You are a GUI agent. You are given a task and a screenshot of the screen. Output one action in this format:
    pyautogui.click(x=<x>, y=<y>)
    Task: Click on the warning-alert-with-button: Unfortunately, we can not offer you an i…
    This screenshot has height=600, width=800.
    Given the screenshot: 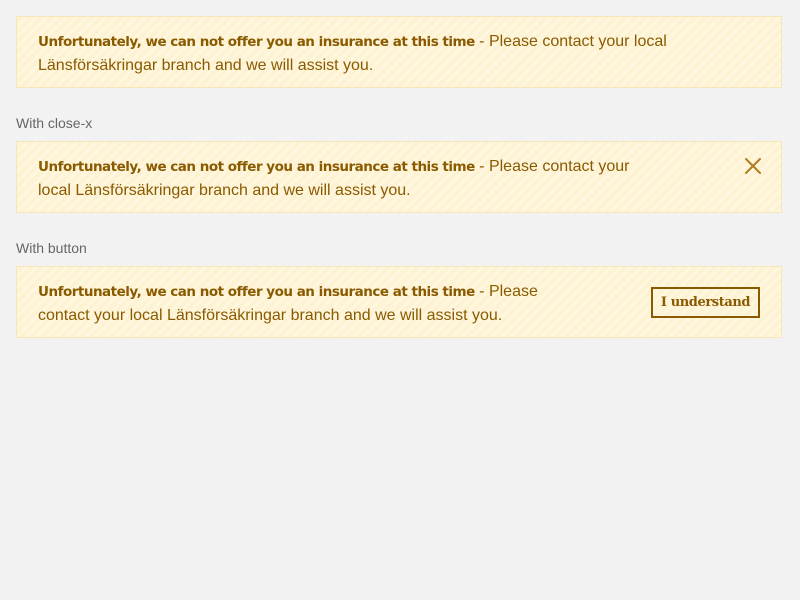 What is the action you would take?
    pyautogui.click(x=399, y=302)
    